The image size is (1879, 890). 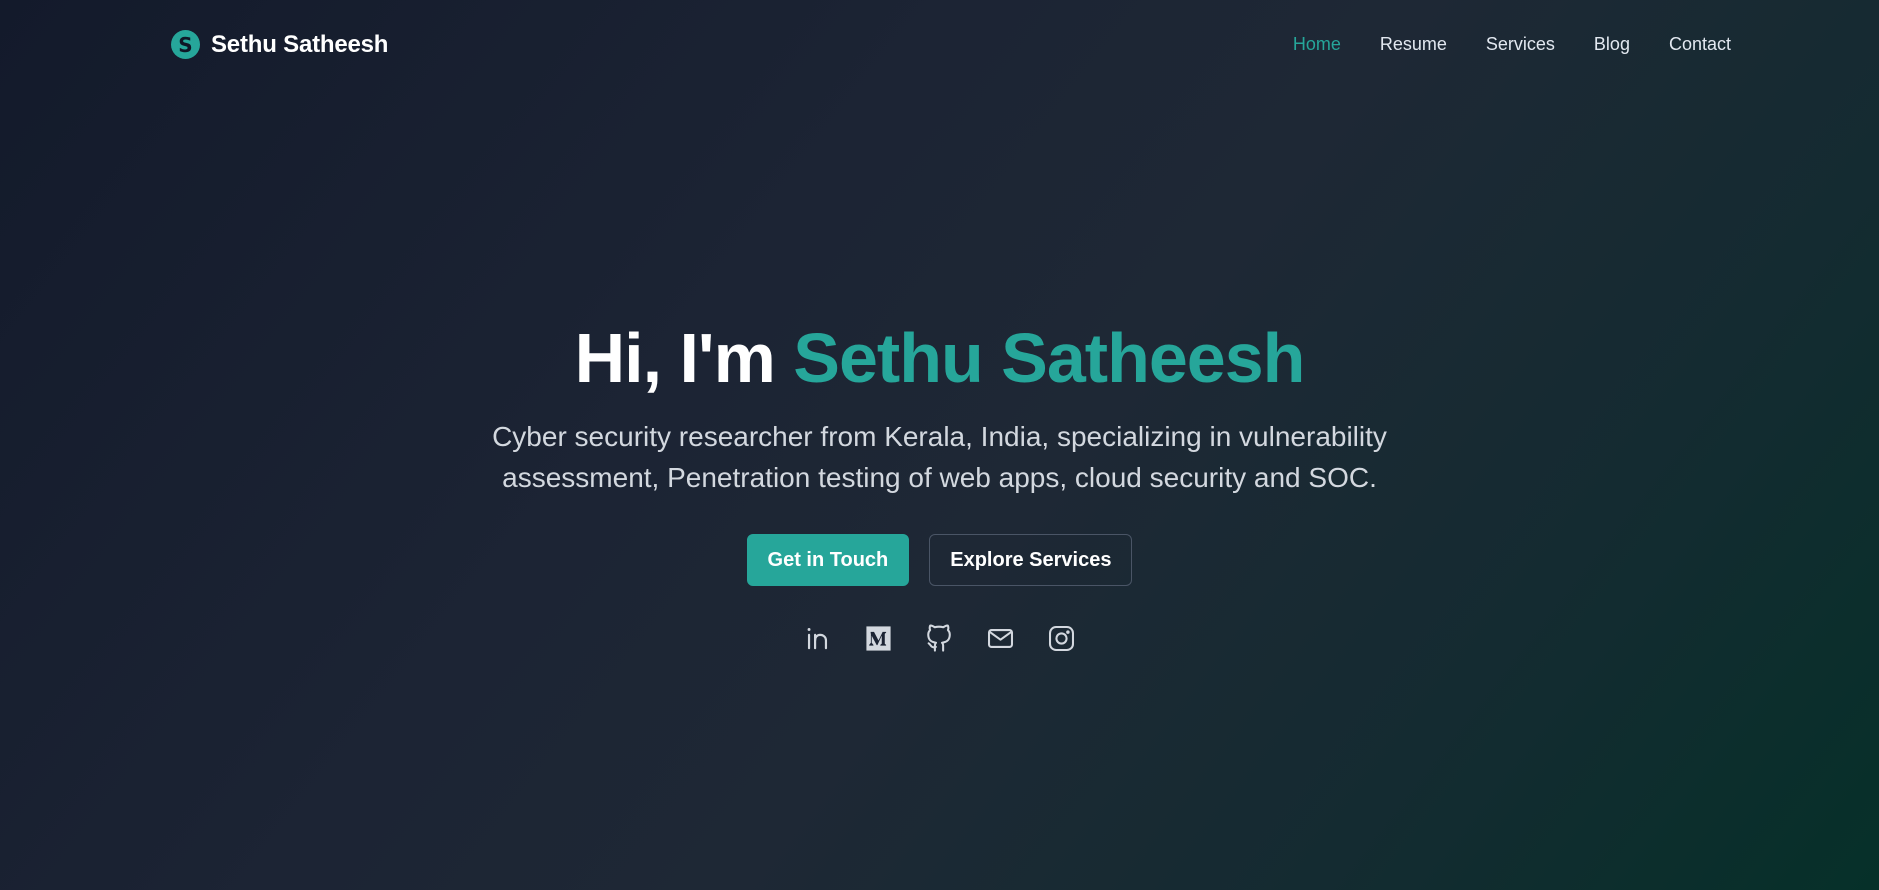 What do you see at coordinates (1612, 44) in the screenshot?
I see `nav-item-blog: Blog` at bounding box center [1612, 44].